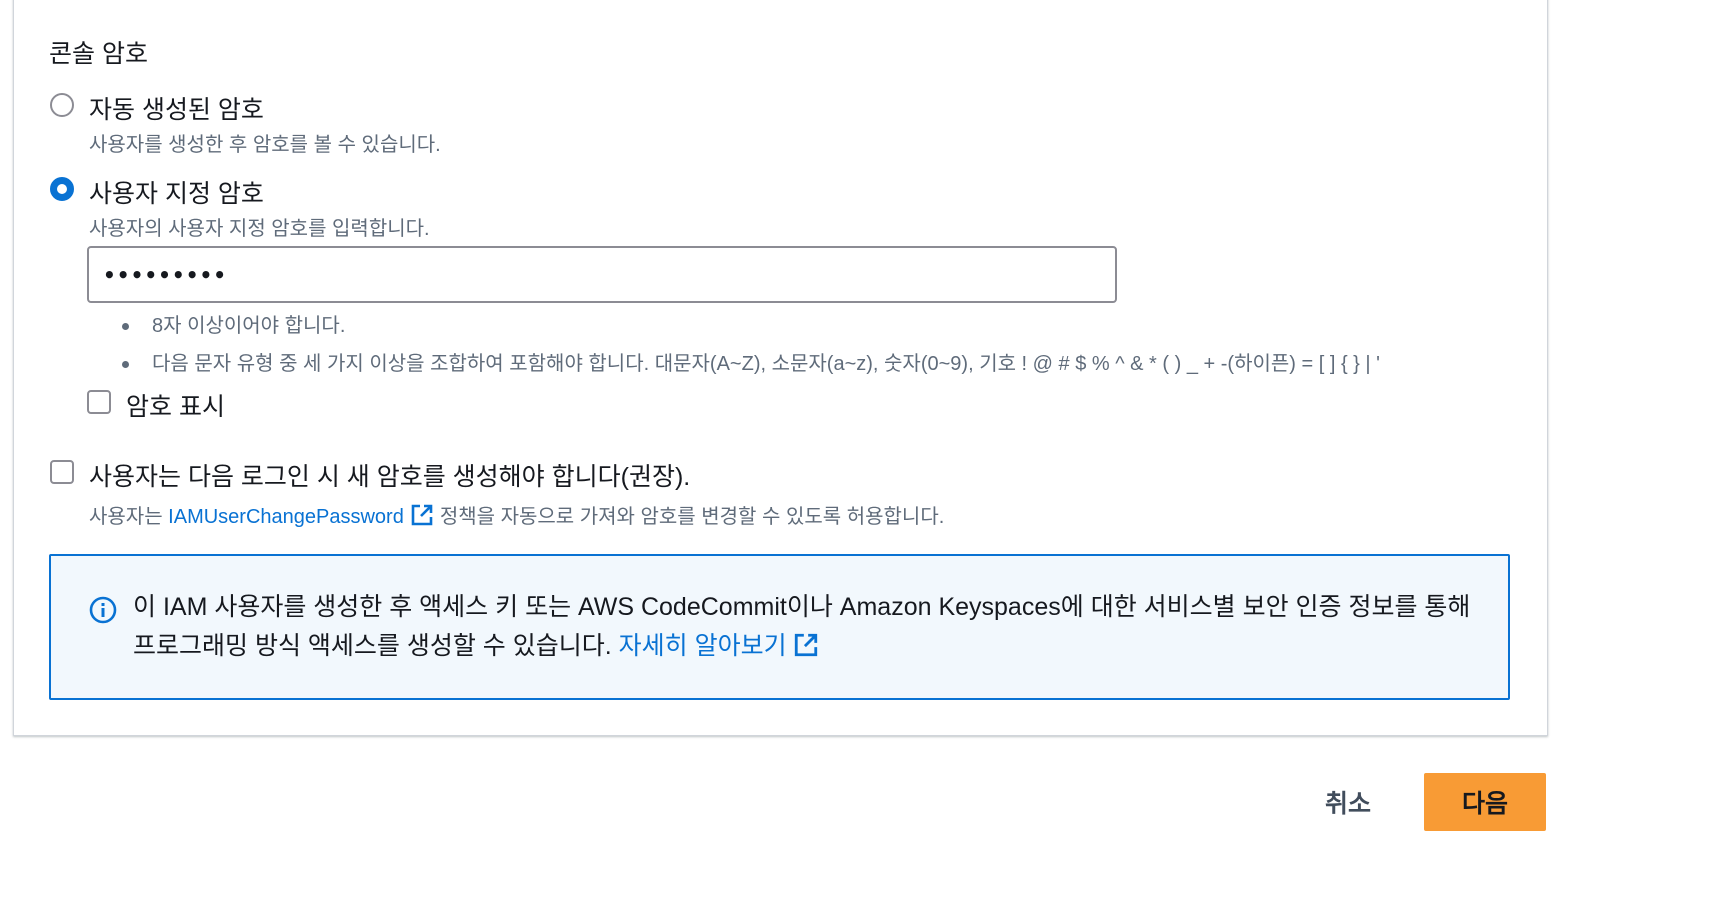 This screenshot has width=1718, height=924. I want to click on option-custom-password-description: 사용자의 사용자 지정 암호를 입력합니다., so click(259, 229).